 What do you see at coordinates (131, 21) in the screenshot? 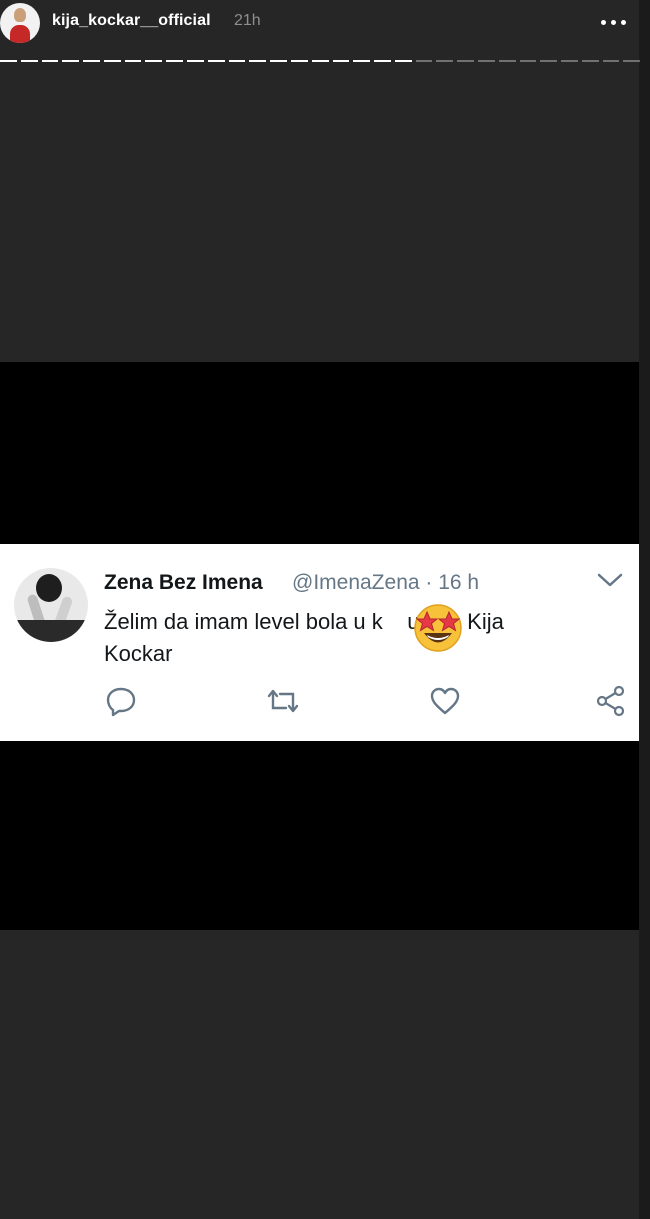
I see `username: kija_kockar__official` at bounding box center [131, 21].